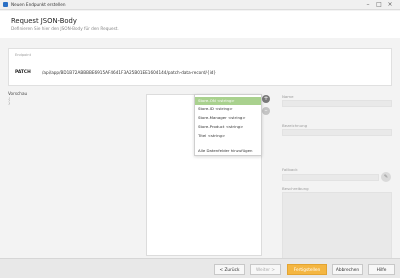 Image resolution: width=400 pixels, height=278 pixels. What do you see at coordinates (229, 269) in the screenshot?
I see `back-button: < Zurück` at bounding box center [229, 269].